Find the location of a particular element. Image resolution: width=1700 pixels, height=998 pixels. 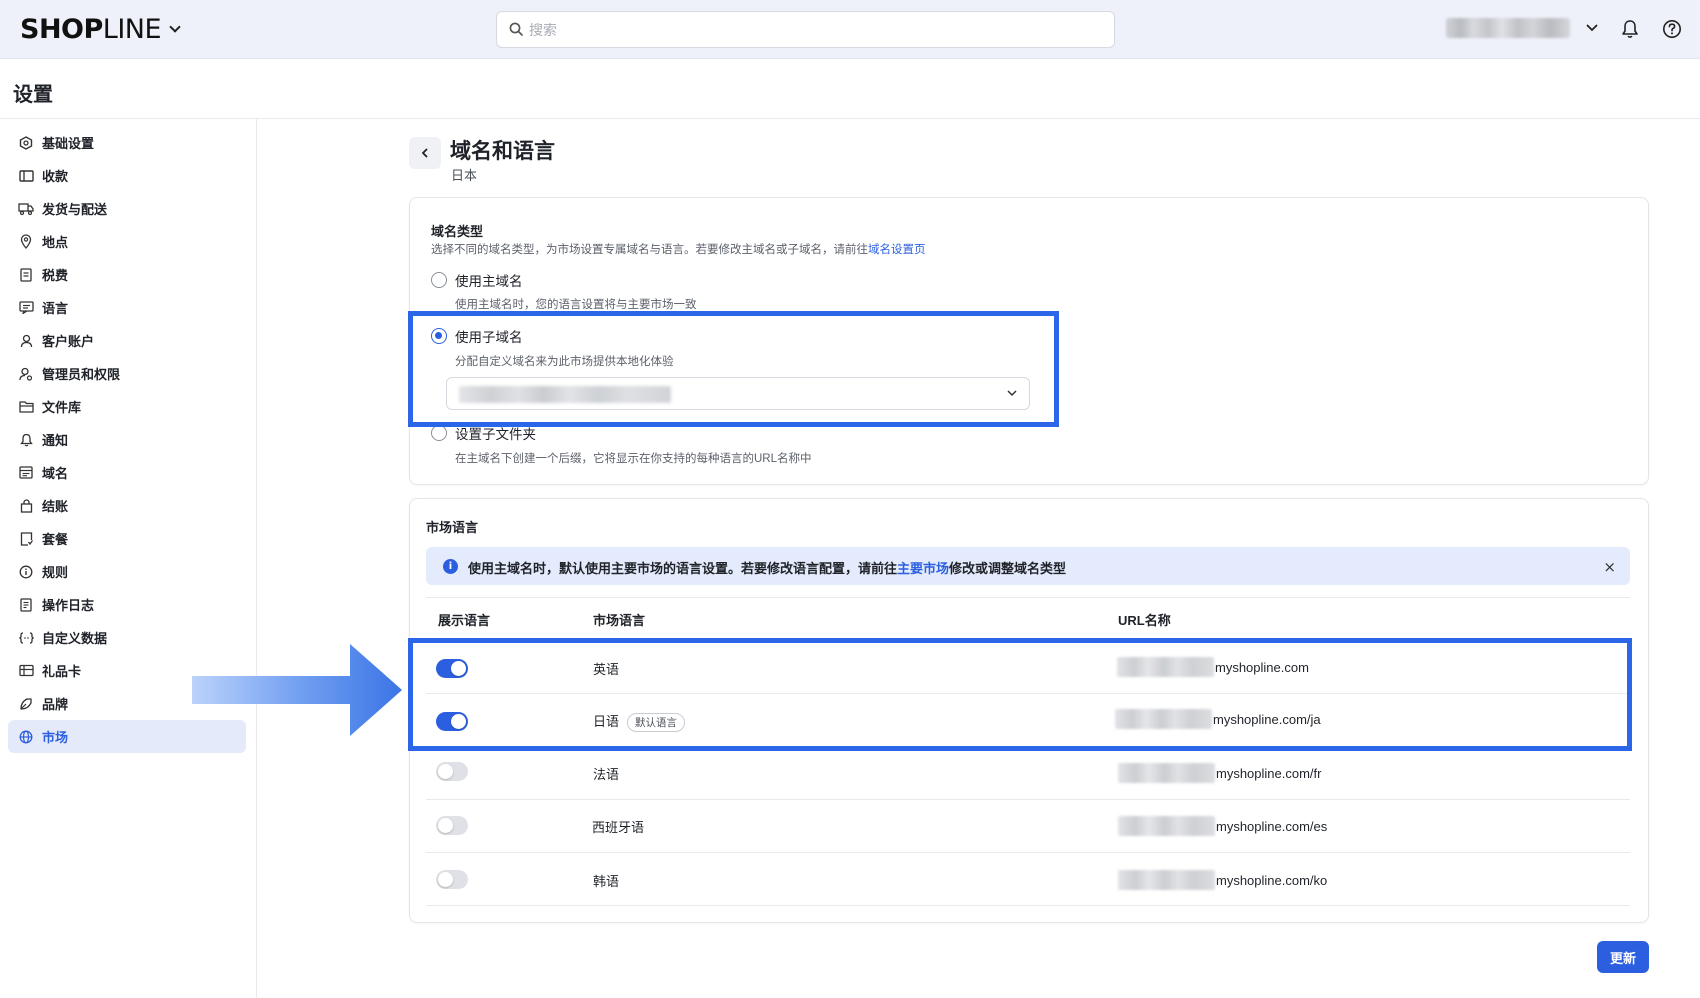

table-row-language: 西班牙语 is located at coordinates (618, 827).